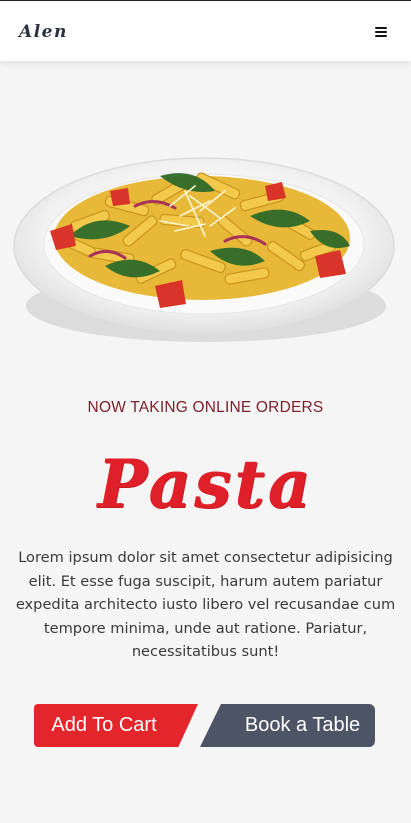 The width and height of the screenshot is (411, 823). What do you see at coordinates (205, 31) in the screenshot?
I see `site-header: Alen` at bounding box center [205, 31].